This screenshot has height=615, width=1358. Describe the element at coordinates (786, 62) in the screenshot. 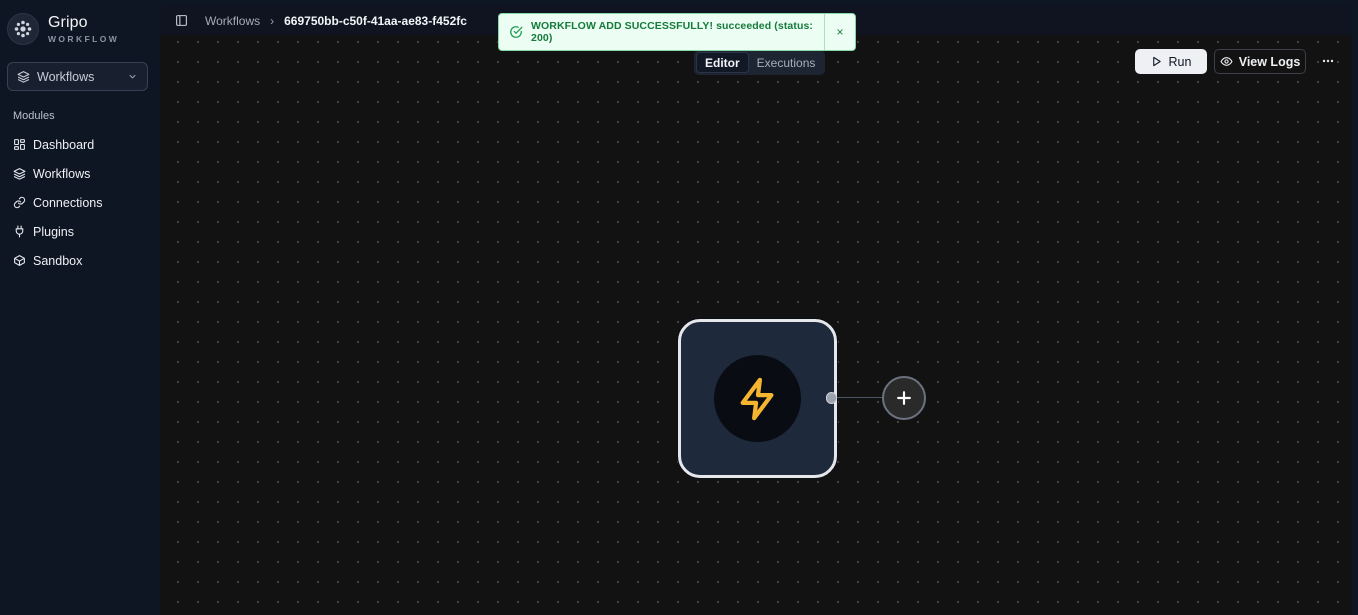

I see `tab-executions: Executions` at that location.